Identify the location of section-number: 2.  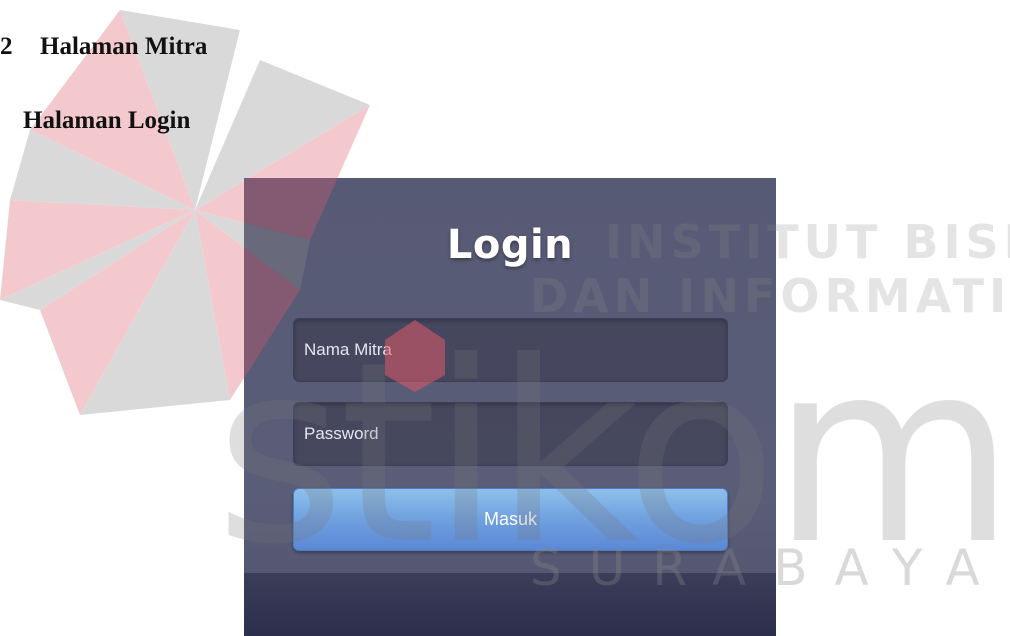
(6, 46).